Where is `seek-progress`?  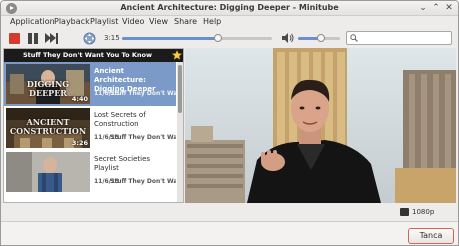 seek-progress is located at coordinates (170, 38).